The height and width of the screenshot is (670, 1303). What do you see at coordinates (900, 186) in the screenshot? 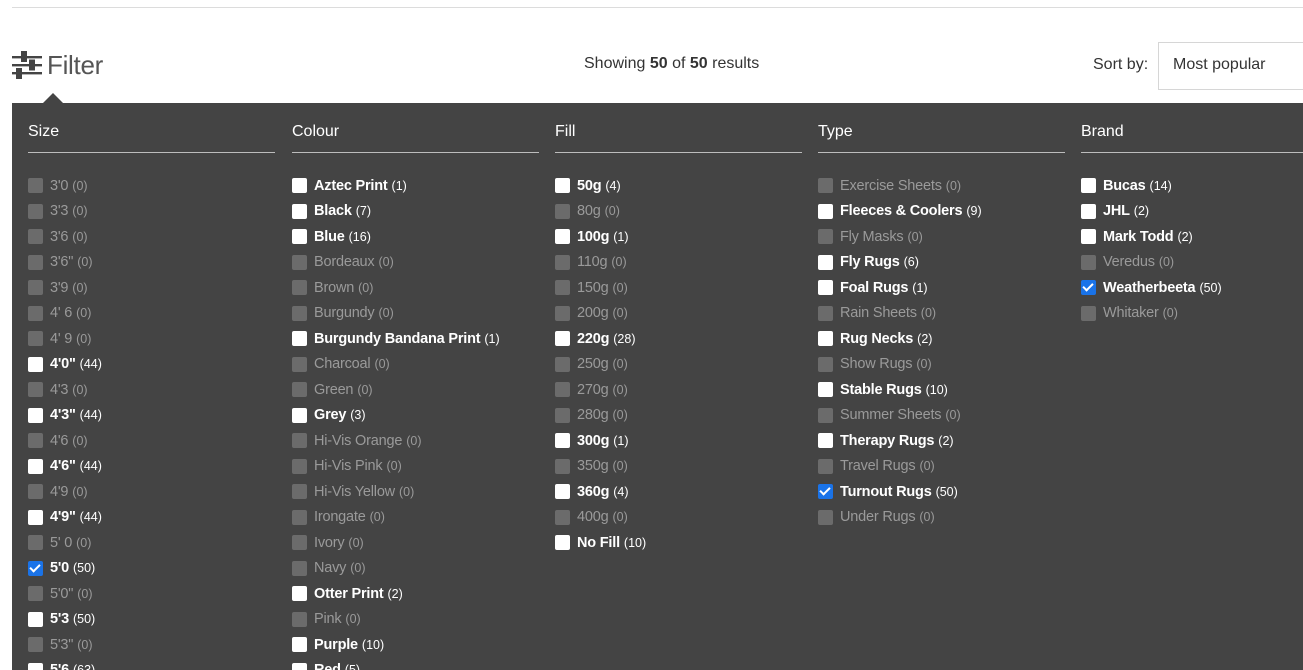
I see `filter-option: Exercise Sheets (0)` at bounding box center [900, 186].